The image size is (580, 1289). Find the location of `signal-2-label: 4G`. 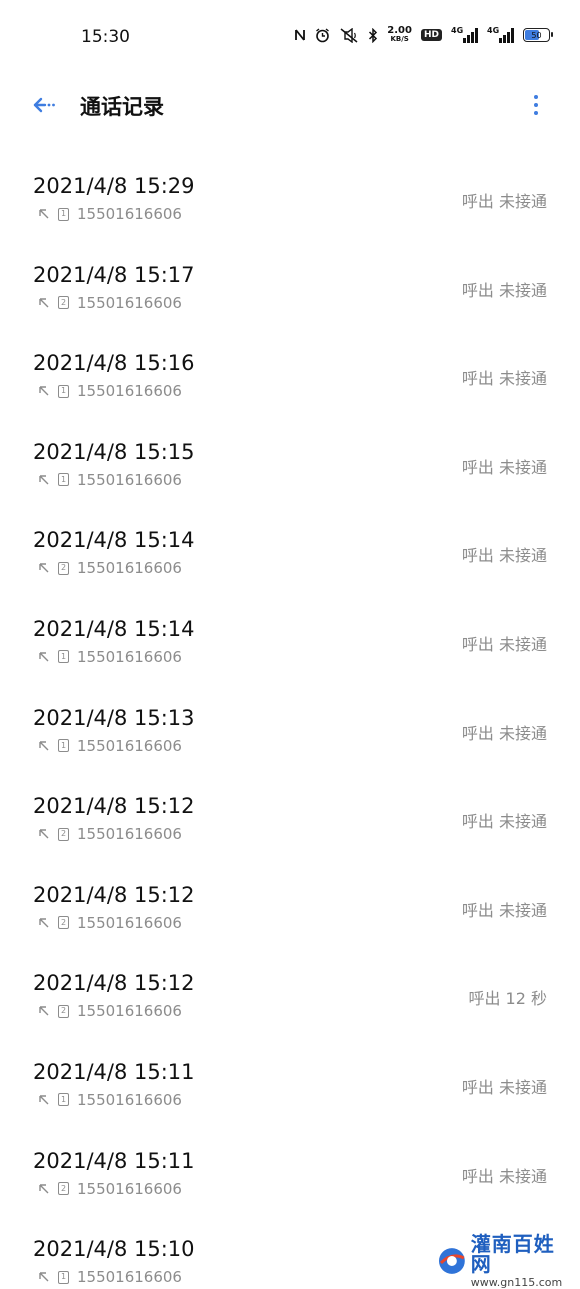

signal-2-label: 4G is located at coordinates (493, 30).